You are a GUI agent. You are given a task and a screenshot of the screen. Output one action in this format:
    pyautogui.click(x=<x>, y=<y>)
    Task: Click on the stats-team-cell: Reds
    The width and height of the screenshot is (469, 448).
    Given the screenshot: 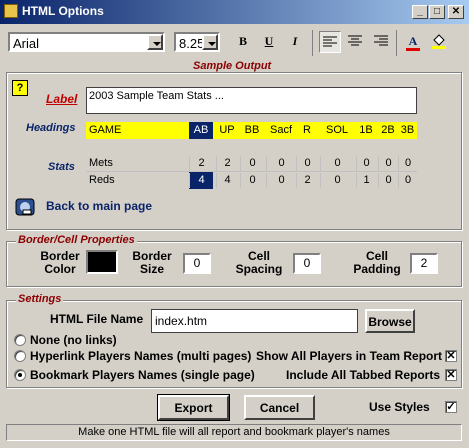 What is the action you would take?
    pyautogui.click(x=102, y=180)
    